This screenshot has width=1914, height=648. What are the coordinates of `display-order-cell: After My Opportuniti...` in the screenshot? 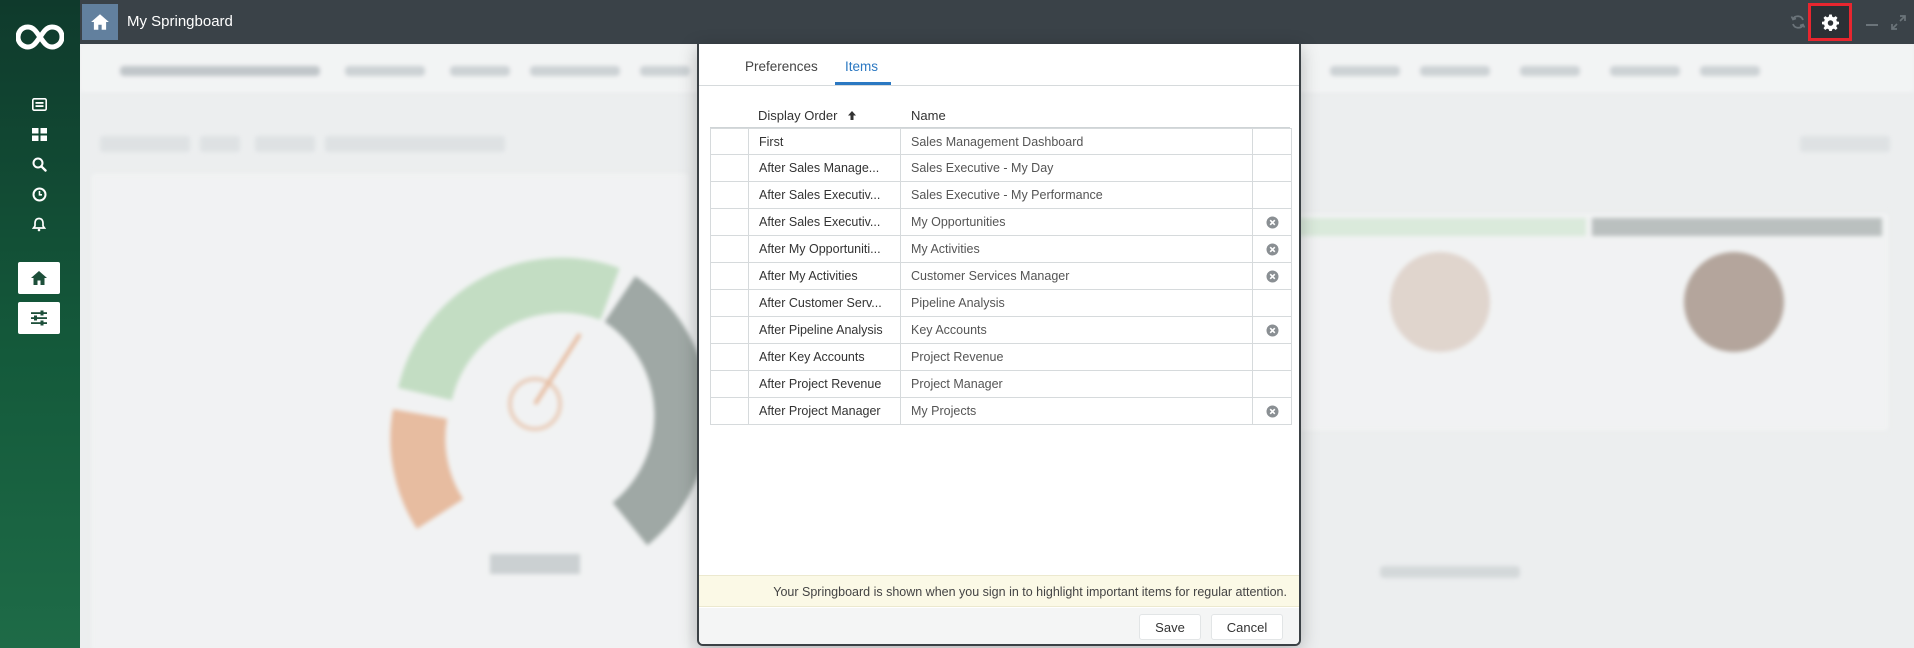 It's located at (825, 249).